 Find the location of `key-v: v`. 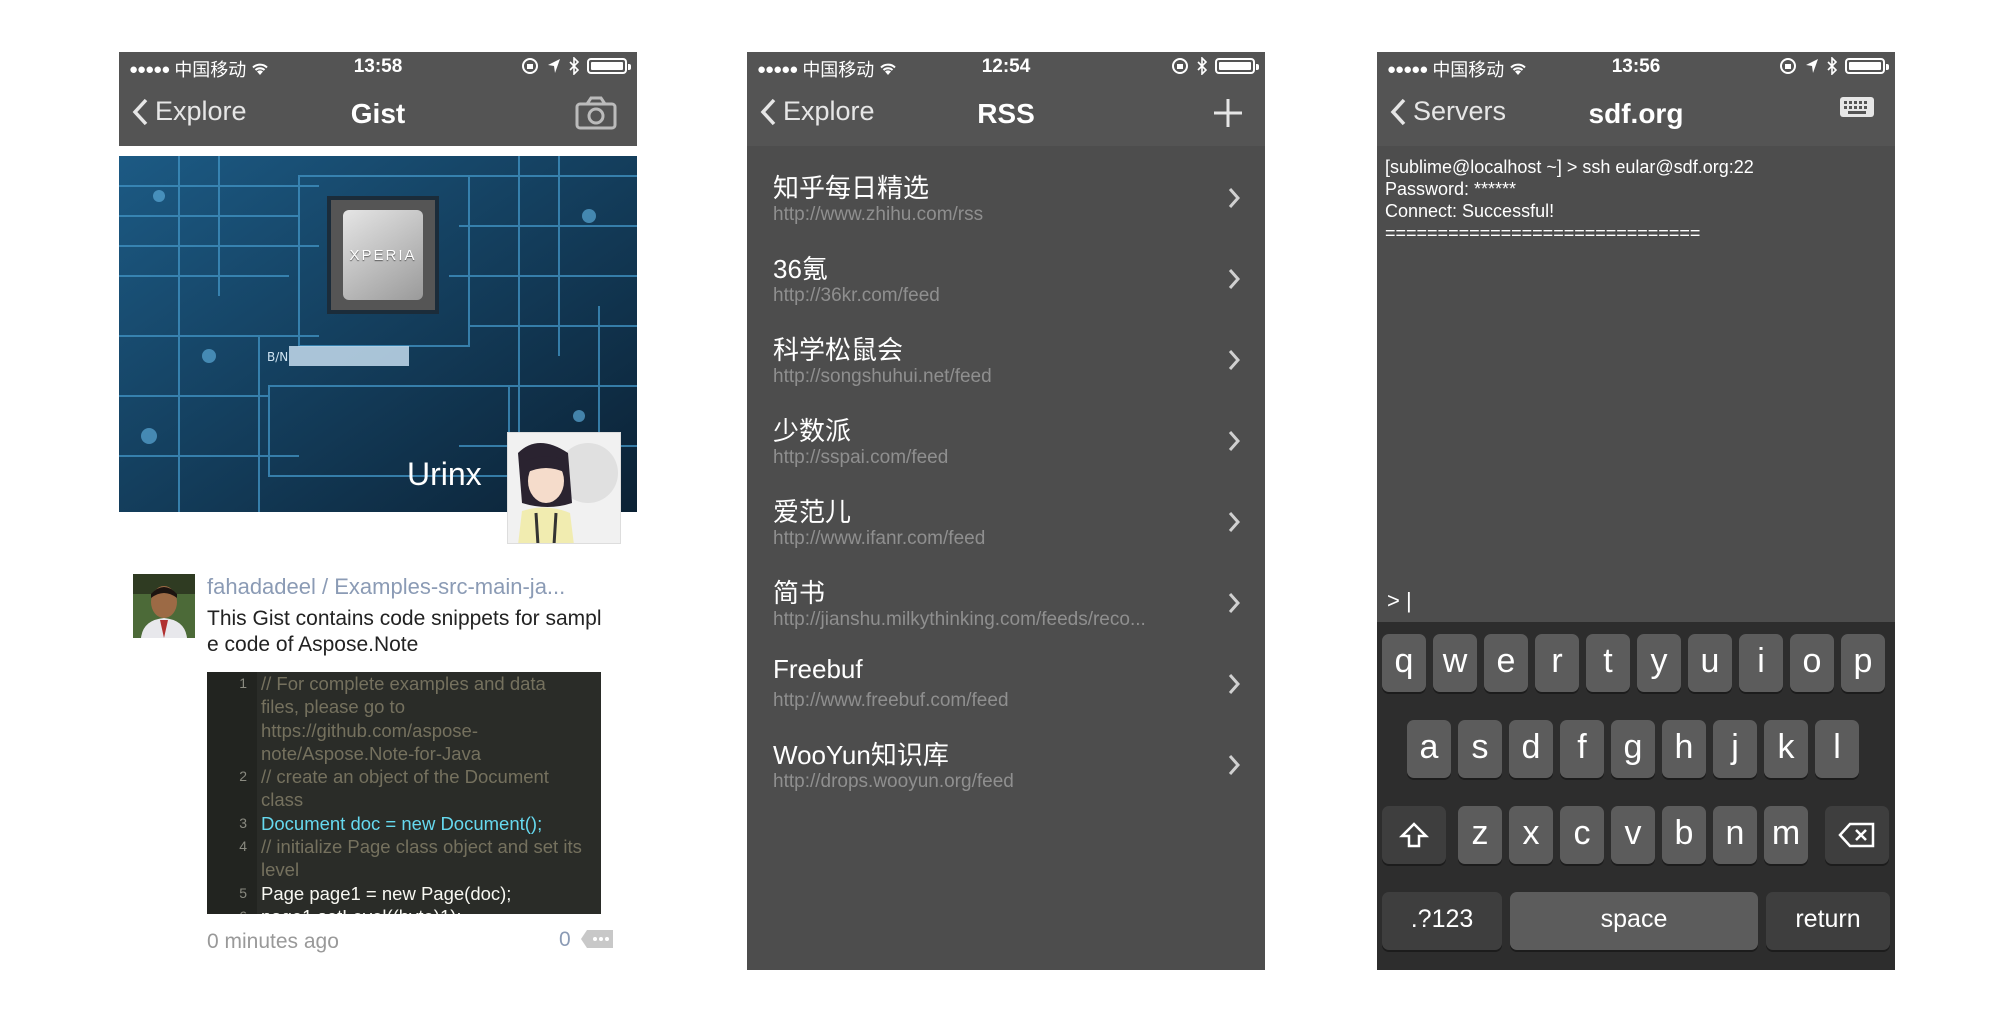

key-v: v is located at coordinates (1633, 835).